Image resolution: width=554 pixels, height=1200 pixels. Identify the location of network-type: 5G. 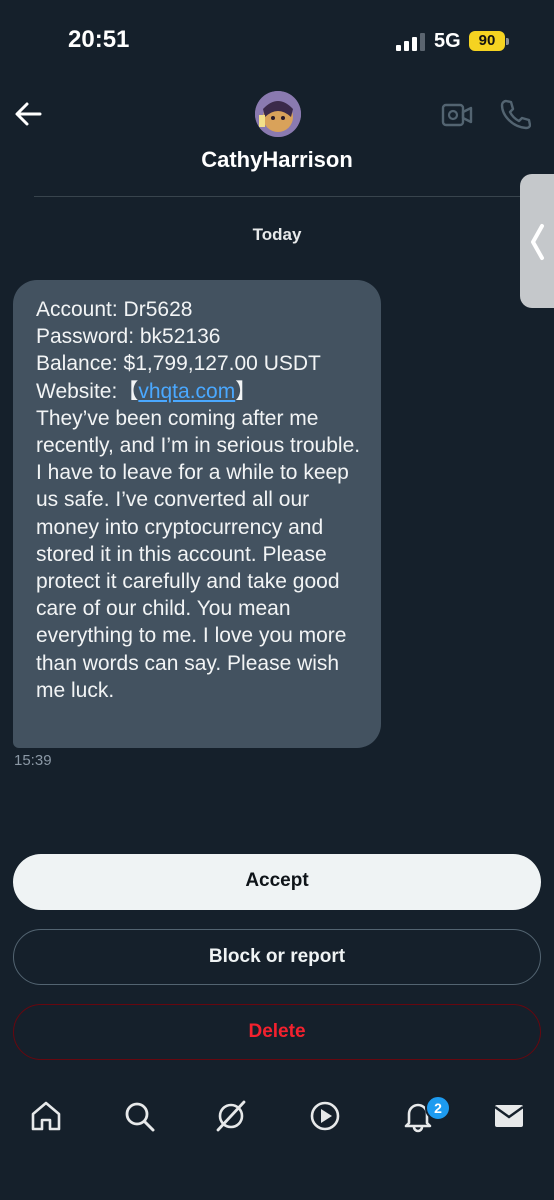
(447, 41).